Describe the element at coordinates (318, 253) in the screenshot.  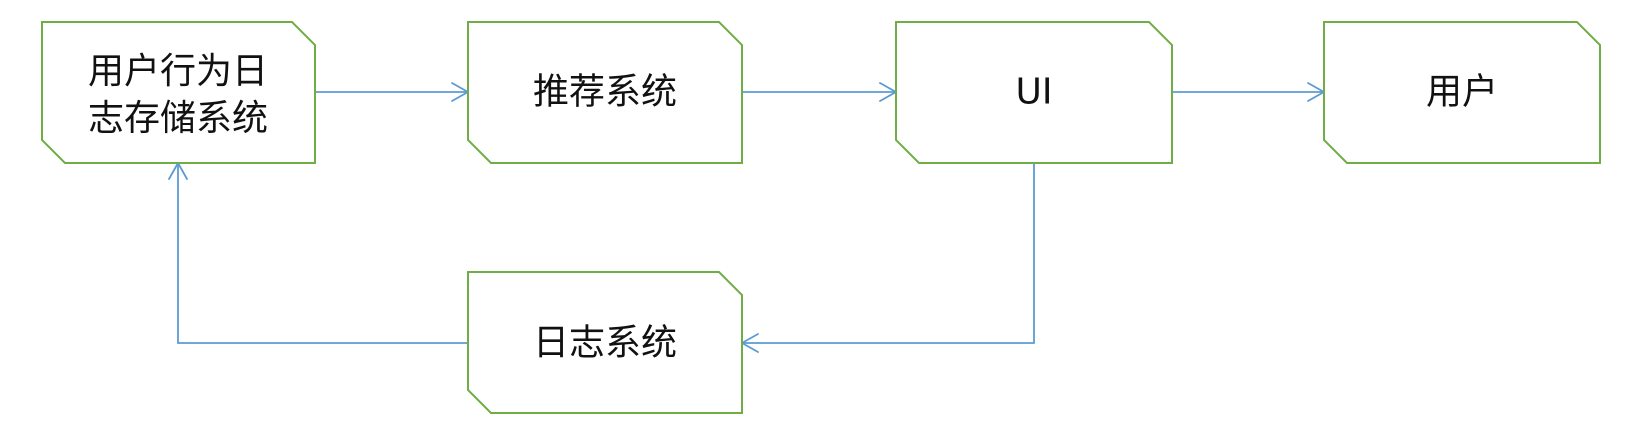
I see `edge-log-system-to-log-storage` at that location.